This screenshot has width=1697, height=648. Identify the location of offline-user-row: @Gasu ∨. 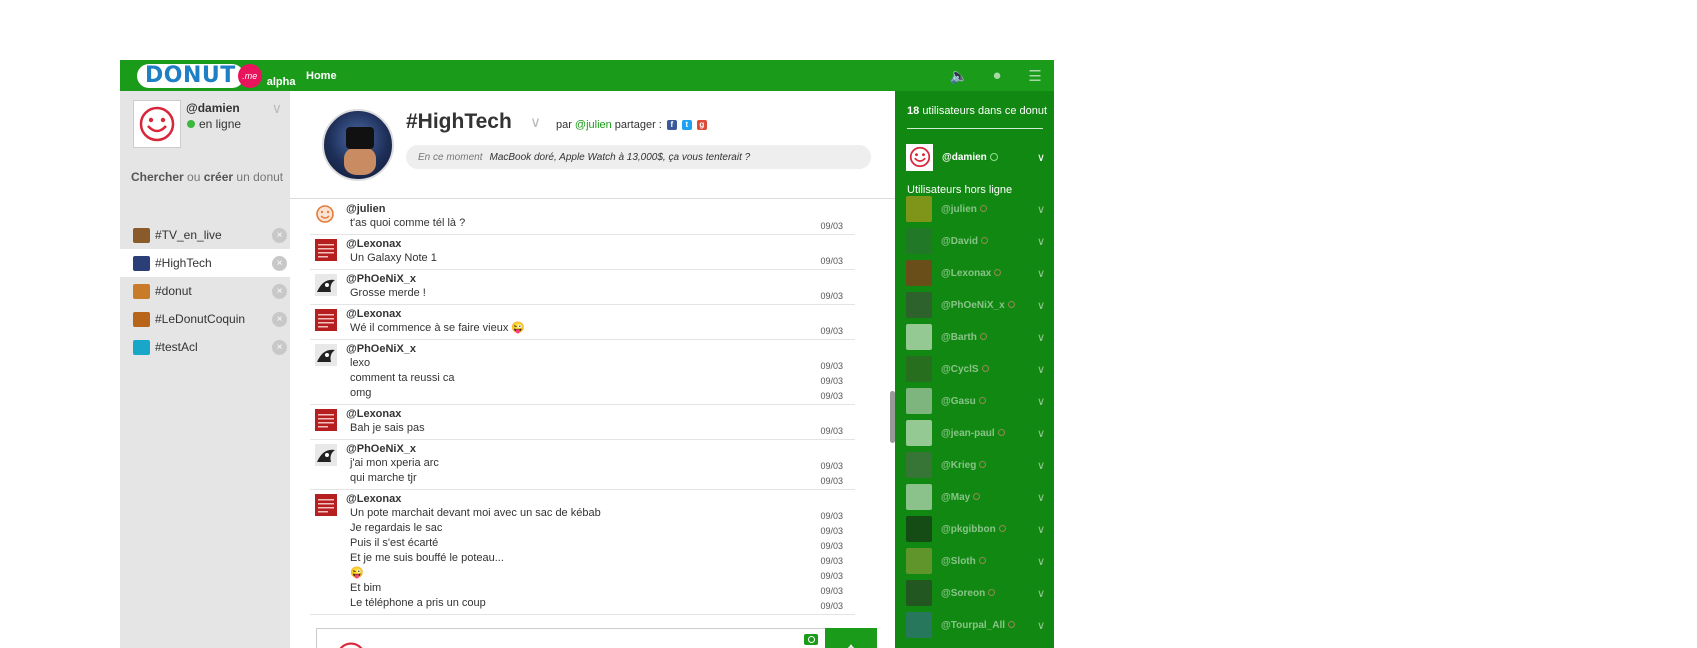
(974, 401).